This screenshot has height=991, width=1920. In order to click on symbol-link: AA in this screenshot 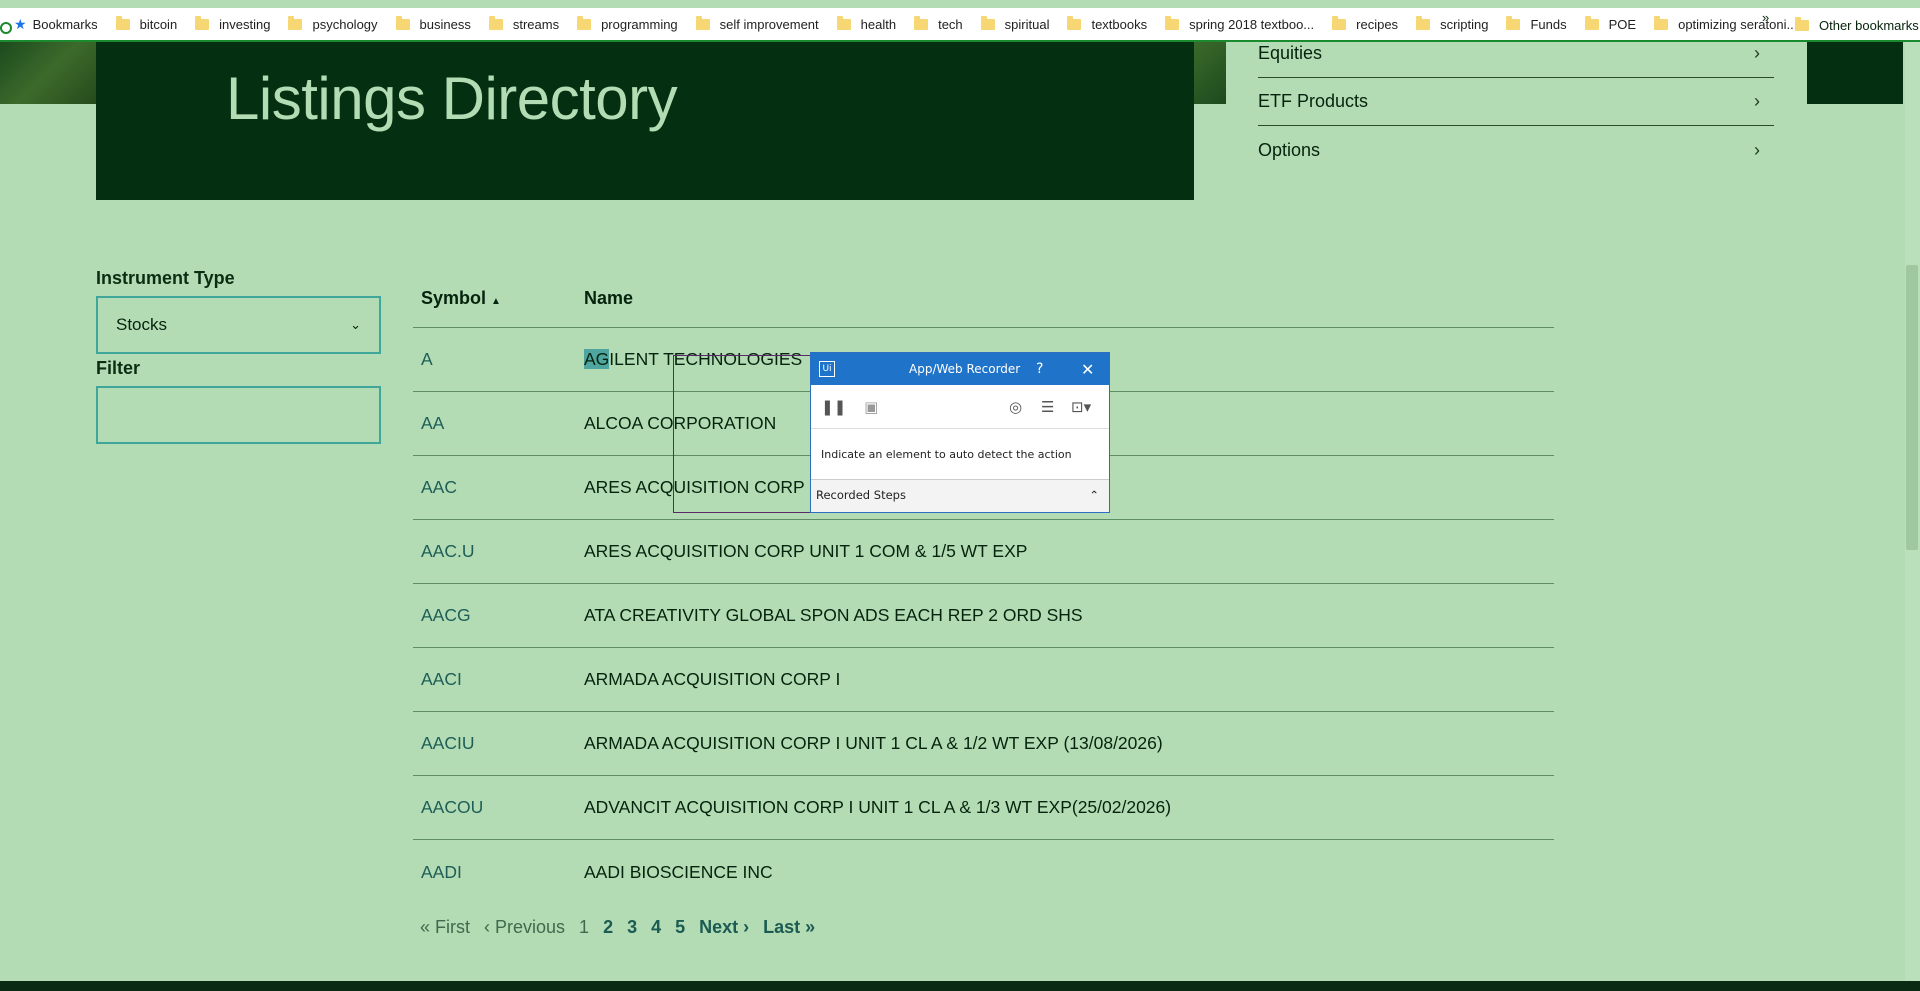, I will do `click(498, 423)`.